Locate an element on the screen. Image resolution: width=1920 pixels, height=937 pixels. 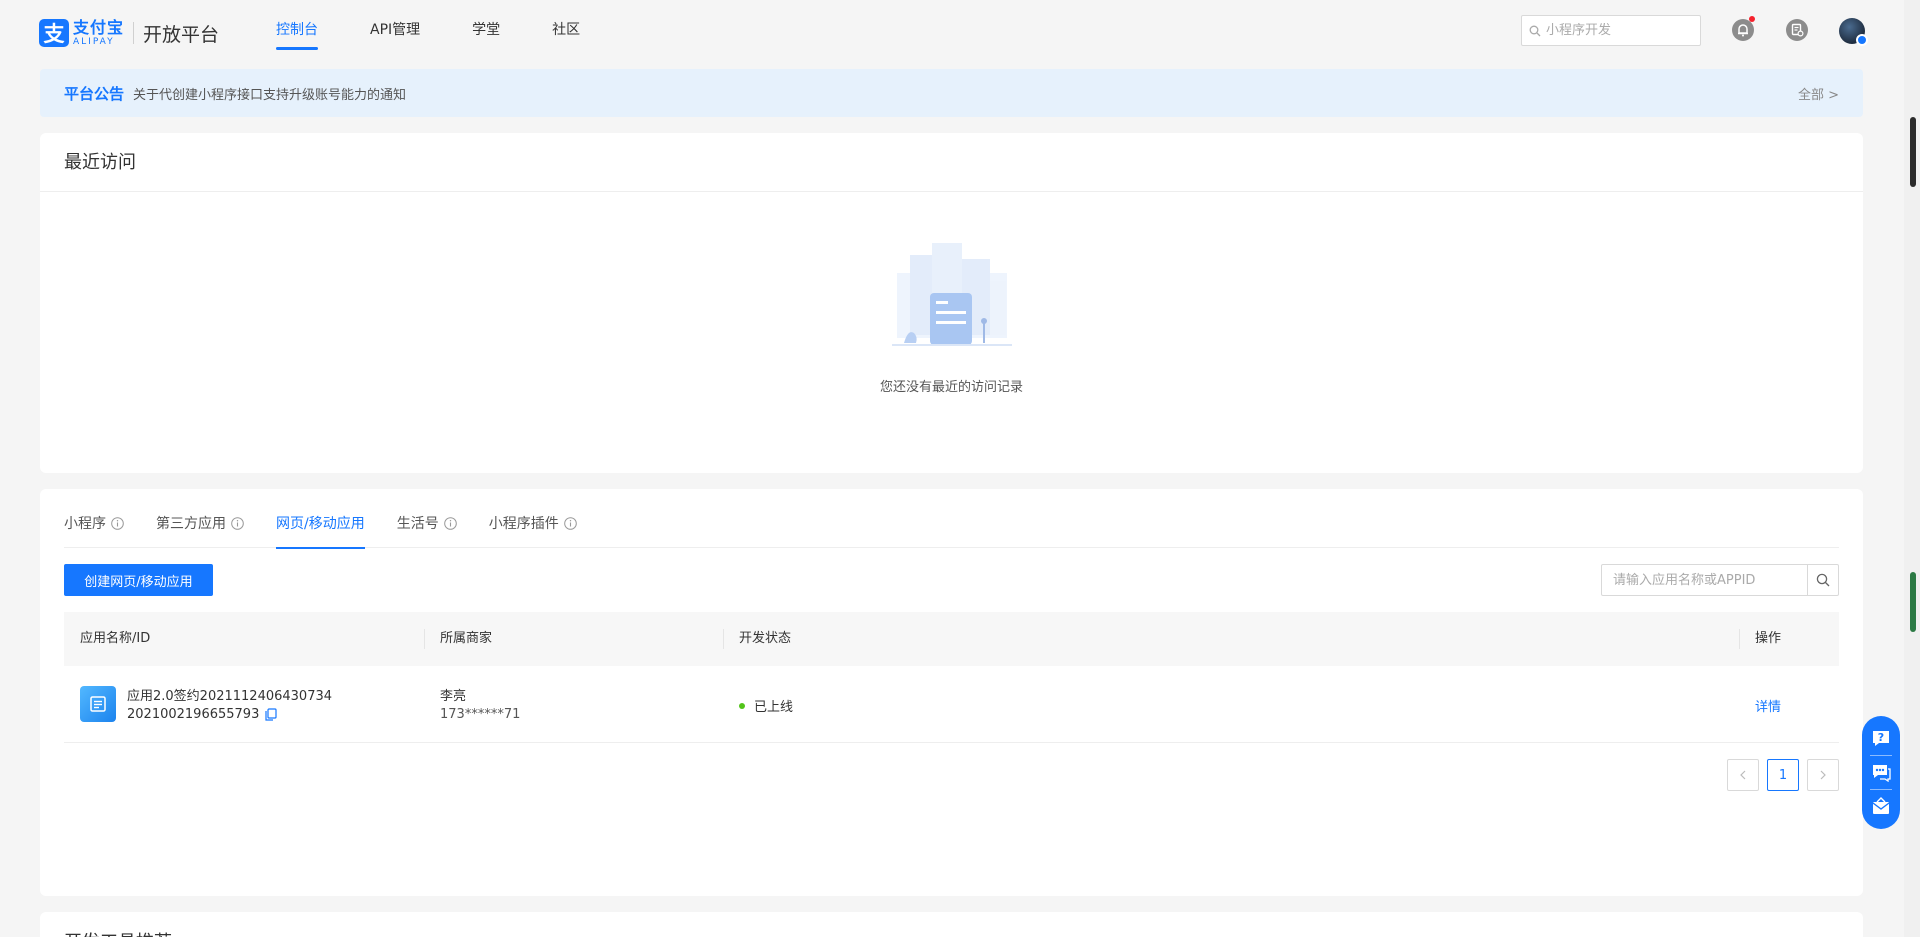
tab-mini-program: 小程序 is located at coordinates (94, 518).